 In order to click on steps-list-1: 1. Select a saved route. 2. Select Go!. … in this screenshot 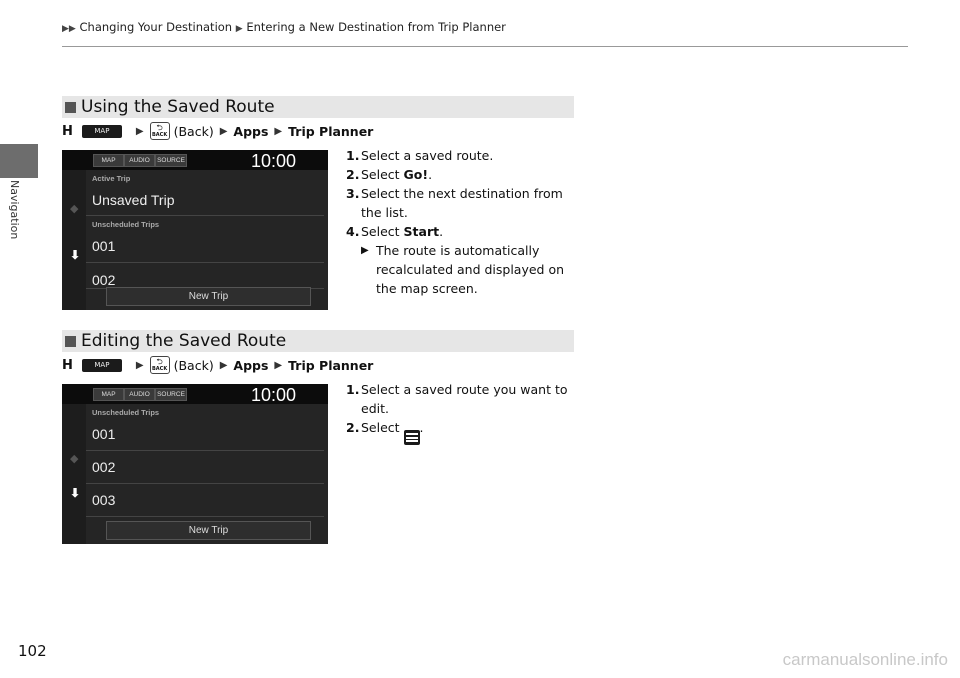, I will do `click(461, 222)`.